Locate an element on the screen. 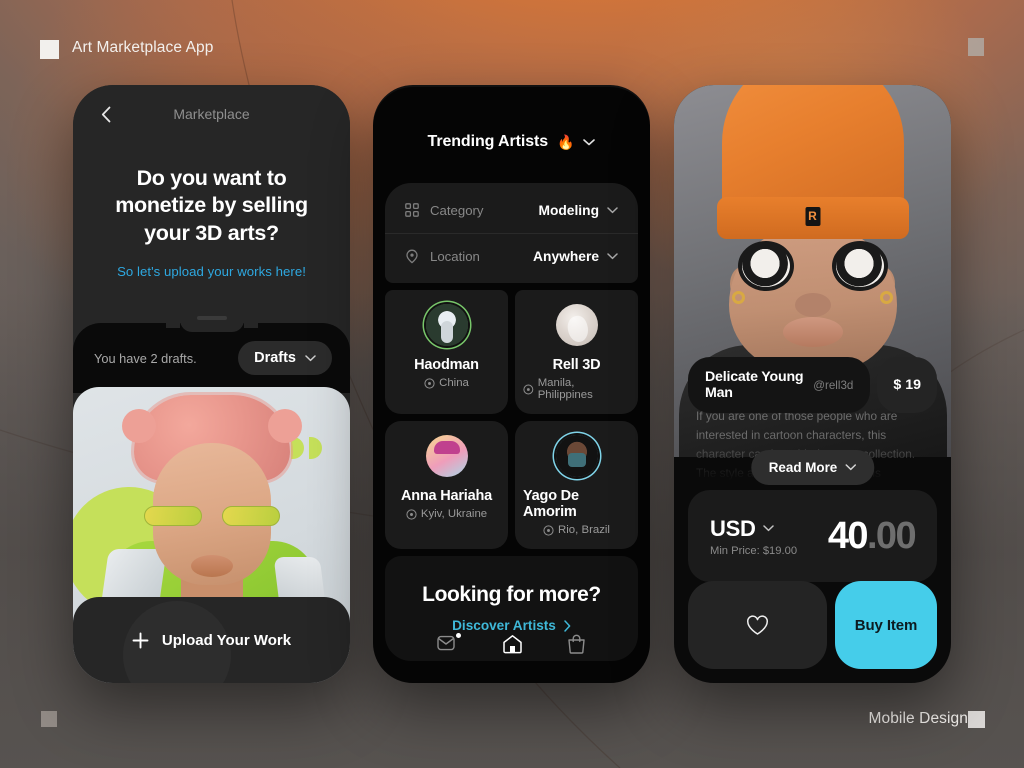 The image size is (1024, 768). item-action-row: Buy Item is located at coordinates (812, 625).